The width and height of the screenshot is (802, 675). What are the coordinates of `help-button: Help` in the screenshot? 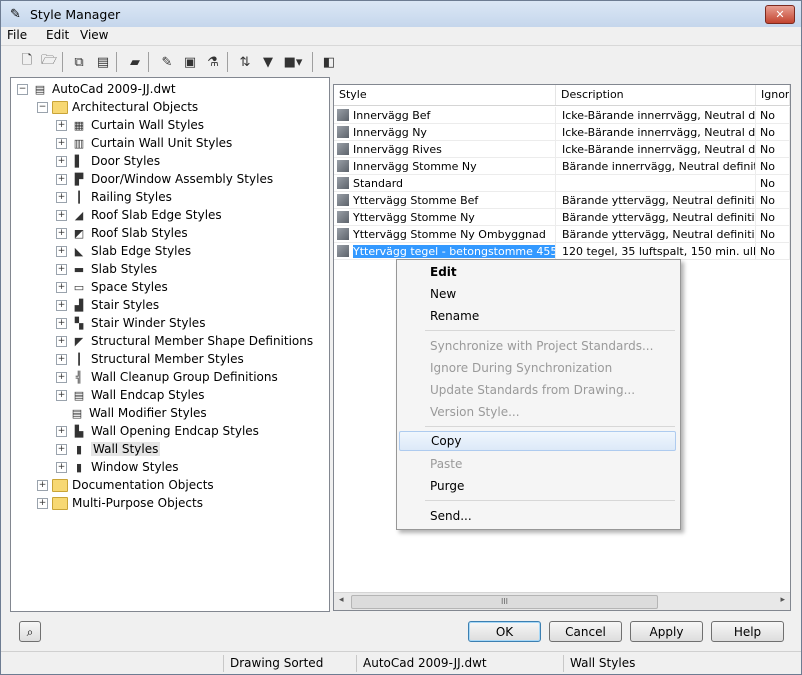 It's located at (747, 631).